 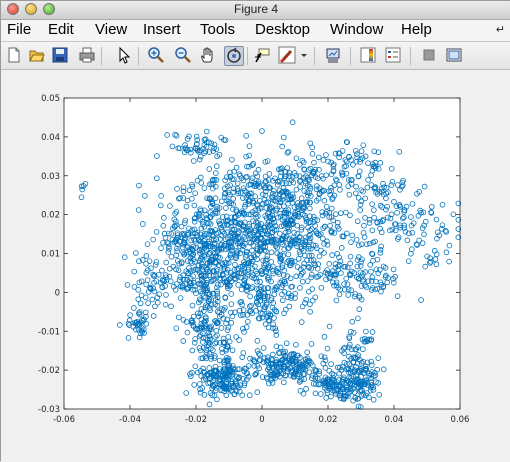 What do you see at coordinates (60, 55) in the screenshot?
I see `save-icon` at bounding box center [60, 55].